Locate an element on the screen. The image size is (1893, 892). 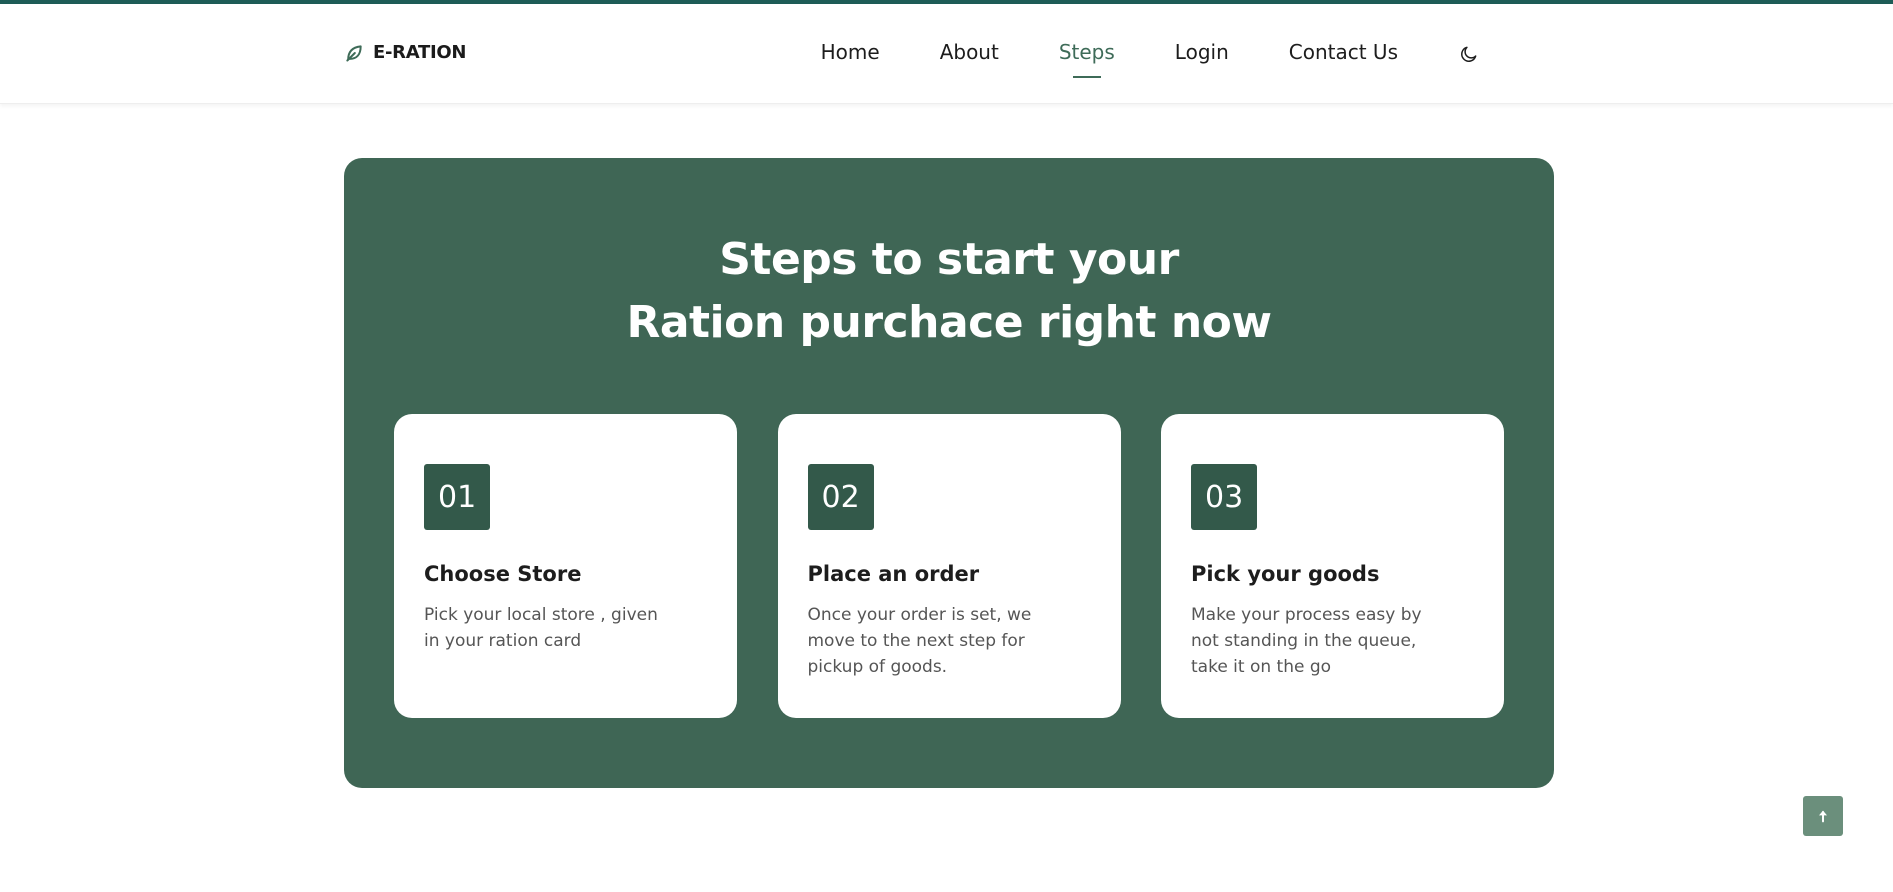
nav-steps: Steps is located at coordinates (1087, 59).